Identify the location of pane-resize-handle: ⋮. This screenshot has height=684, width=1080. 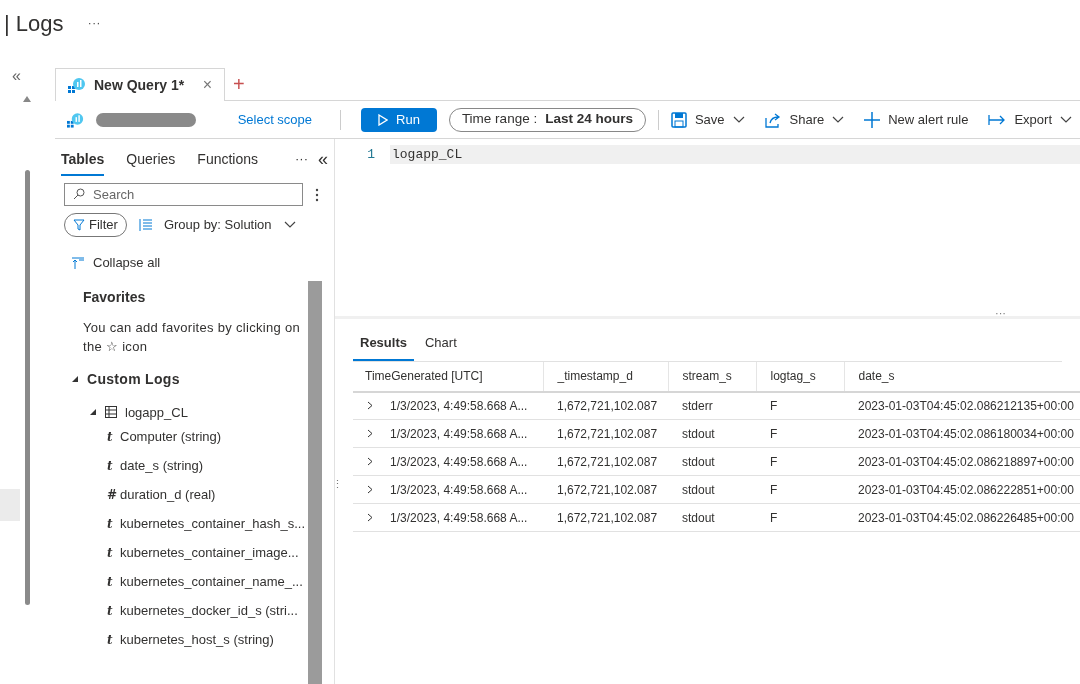
(334, 484).